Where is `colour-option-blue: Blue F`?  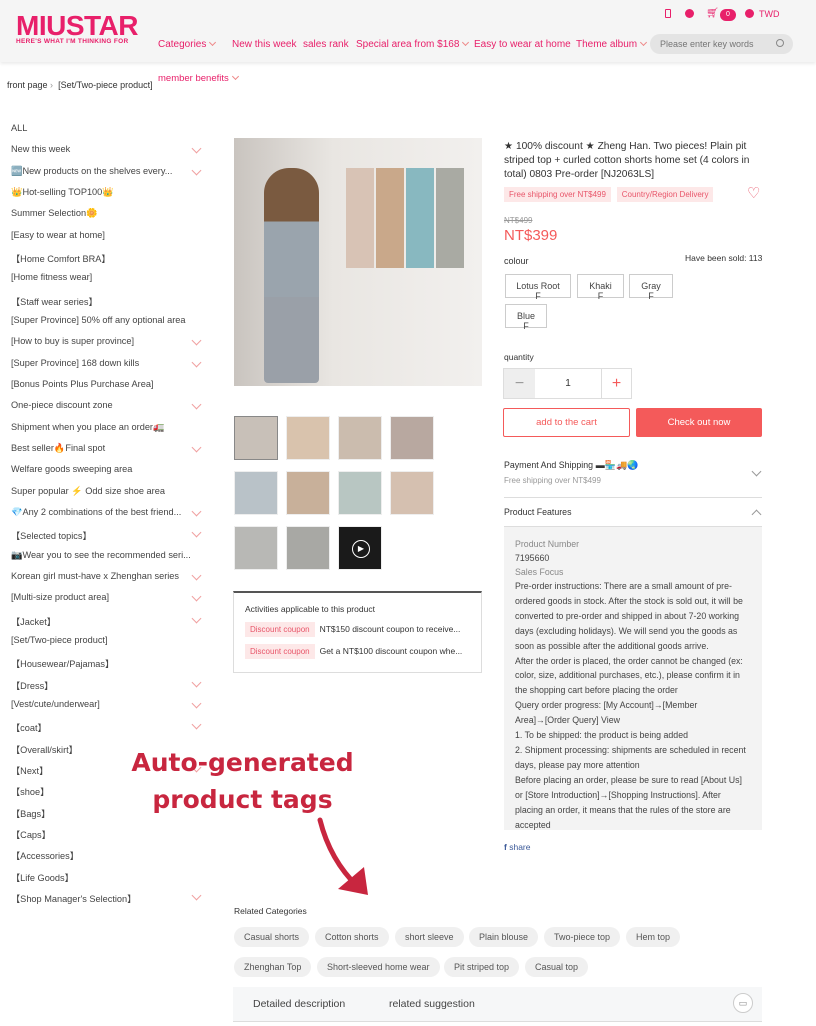 colour-option-blue: Blue F is located at coordinates (526, 317).